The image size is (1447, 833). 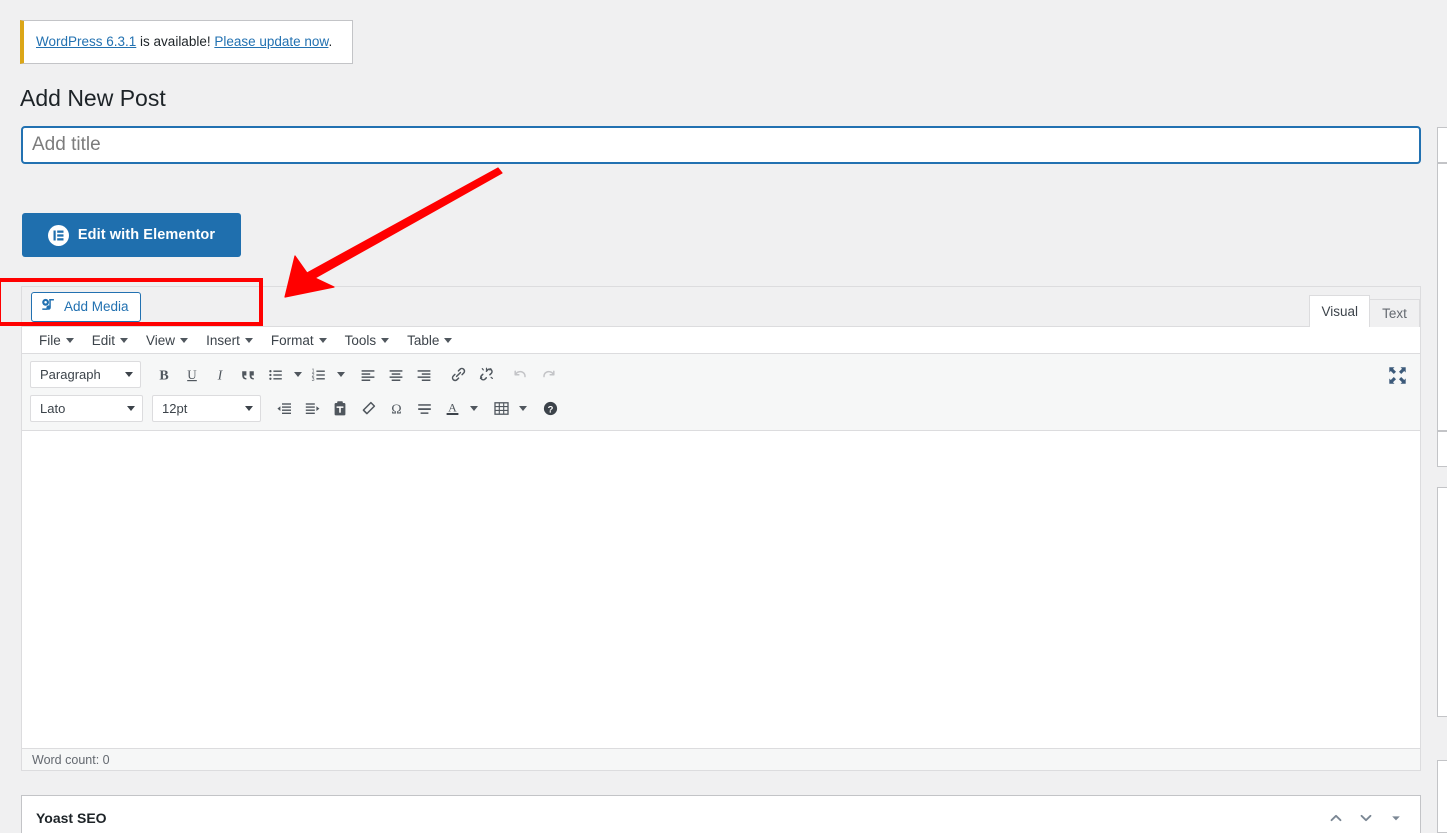 I want to click on menu-table-label: Table, so click(x=423, y=340).